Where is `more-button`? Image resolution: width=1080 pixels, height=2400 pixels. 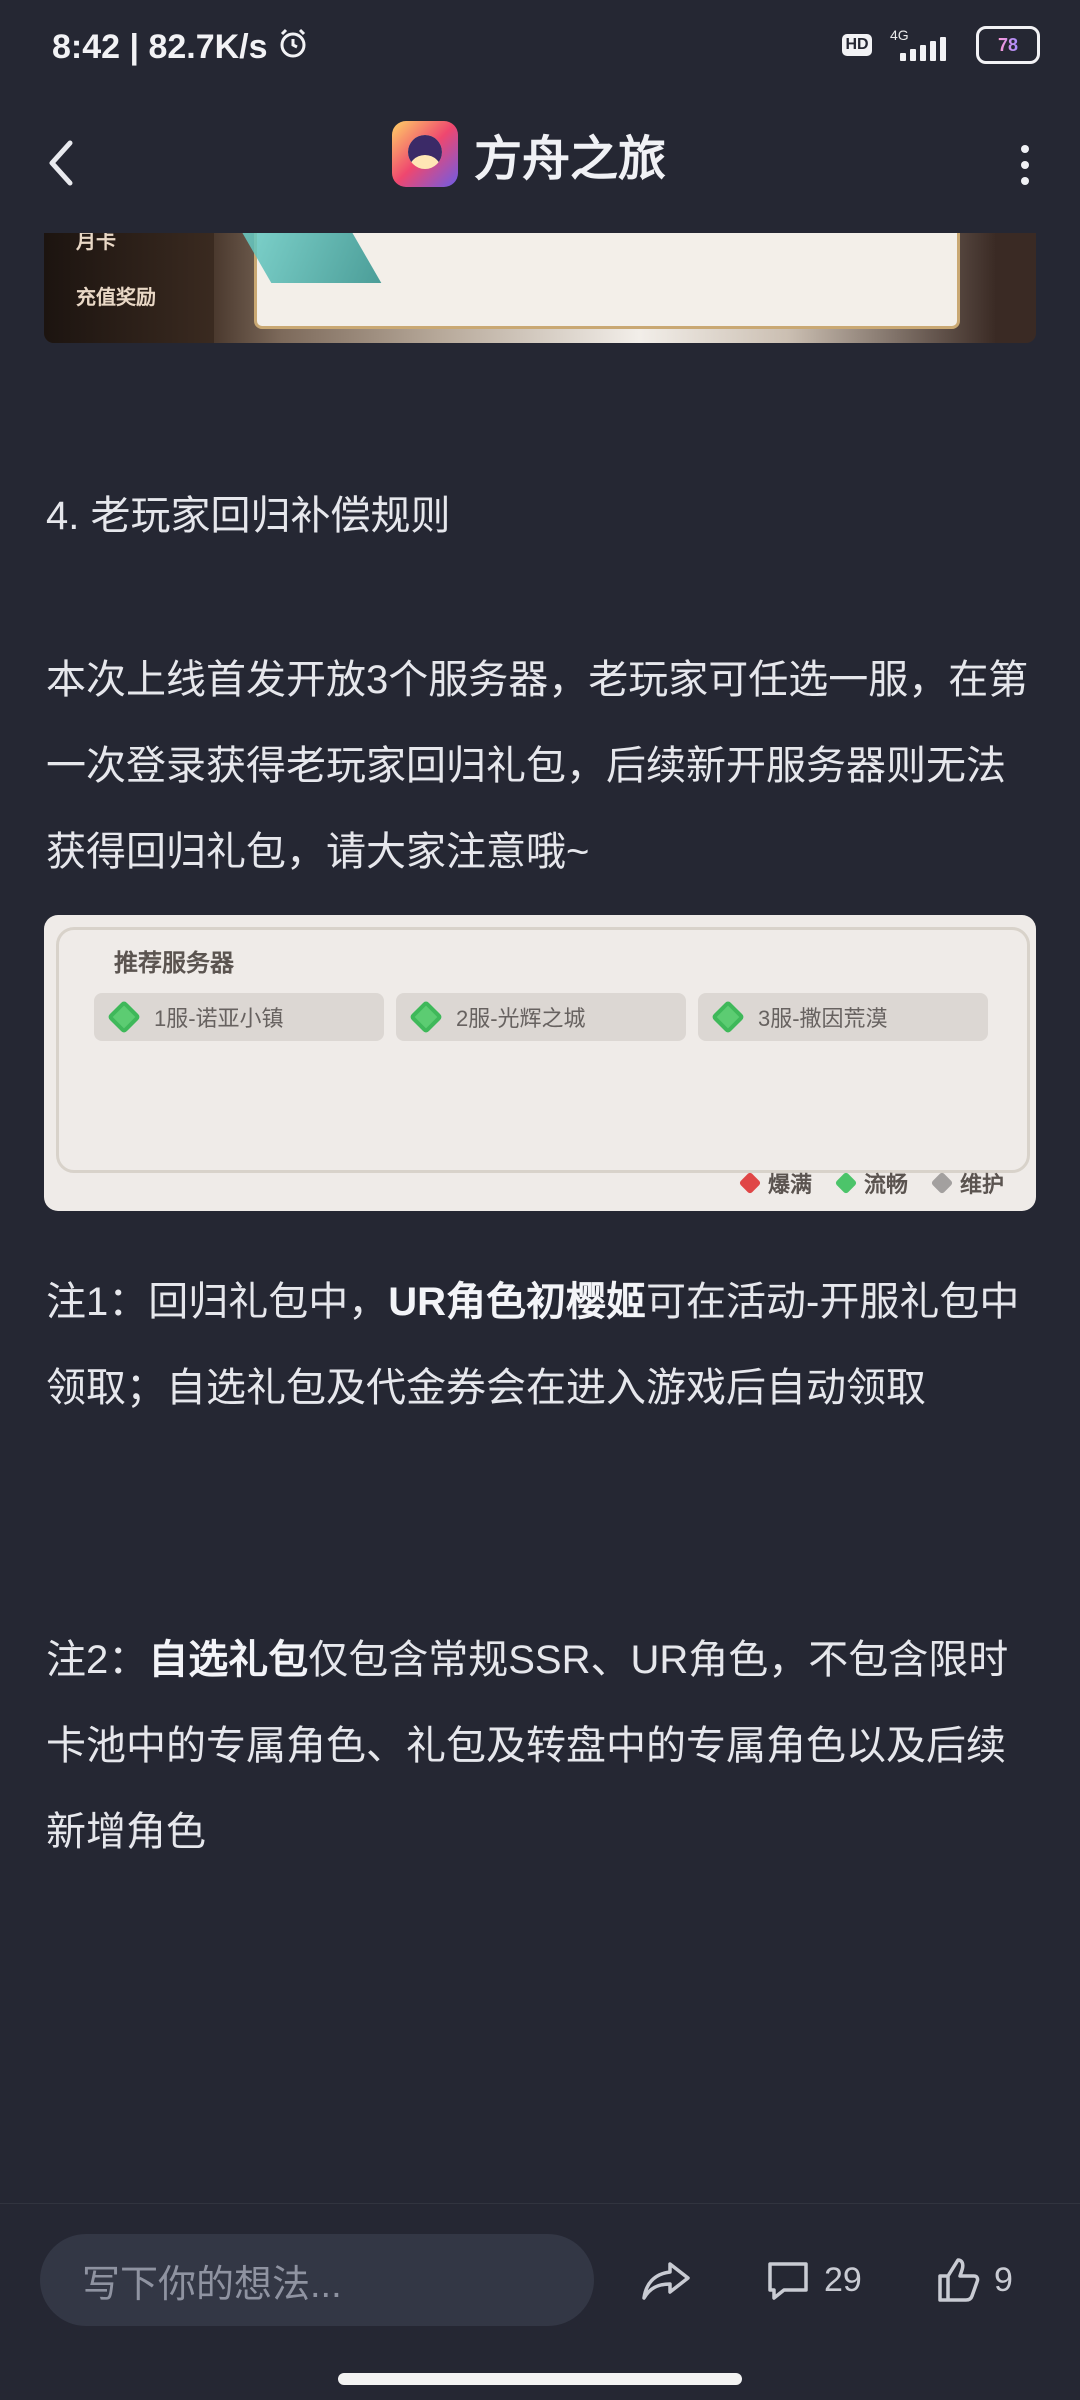 more-button is located at coordinates (1025, 165).